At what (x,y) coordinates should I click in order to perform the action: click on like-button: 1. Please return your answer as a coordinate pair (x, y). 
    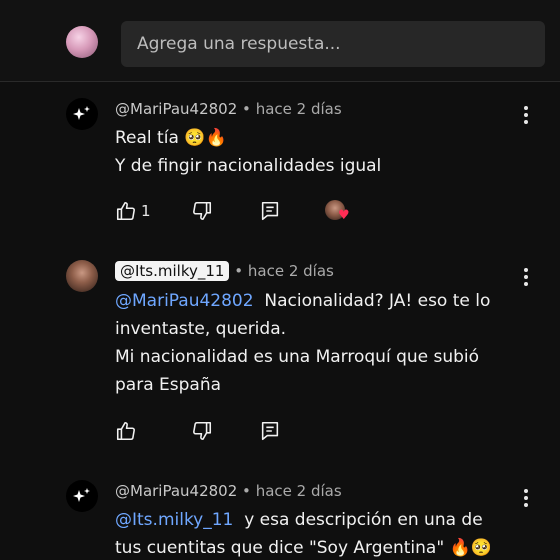
    Looking at the image, I should click on (133, 212).